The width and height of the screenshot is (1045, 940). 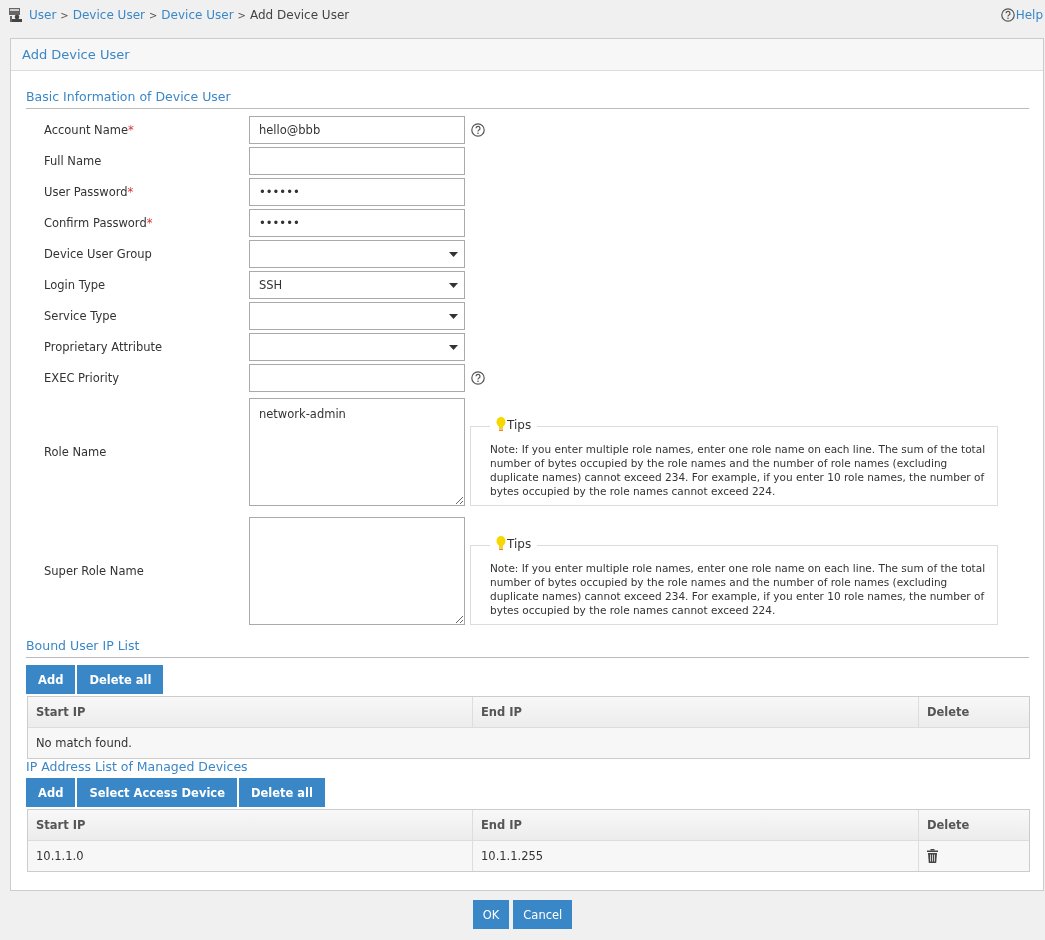 I want to click on text-area, so click(x=357, y=571).